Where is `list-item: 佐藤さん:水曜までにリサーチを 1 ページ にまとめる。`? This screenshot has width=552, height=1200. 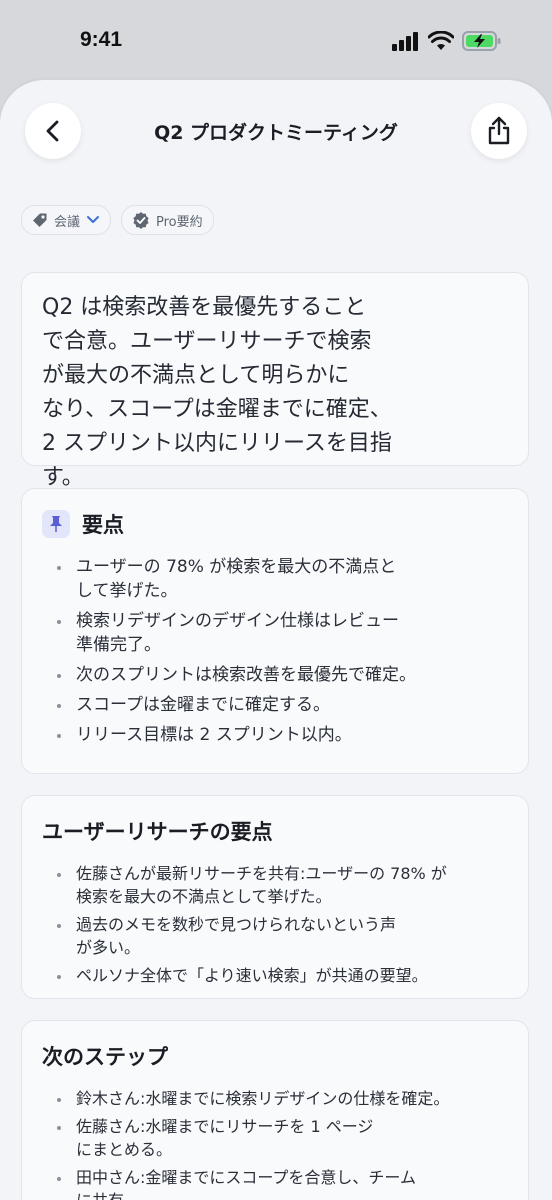 list-item: 佐藤さん:水曜までにリサーチを 1 ページ にまとめる。 is located at coordinates (275, 1138).